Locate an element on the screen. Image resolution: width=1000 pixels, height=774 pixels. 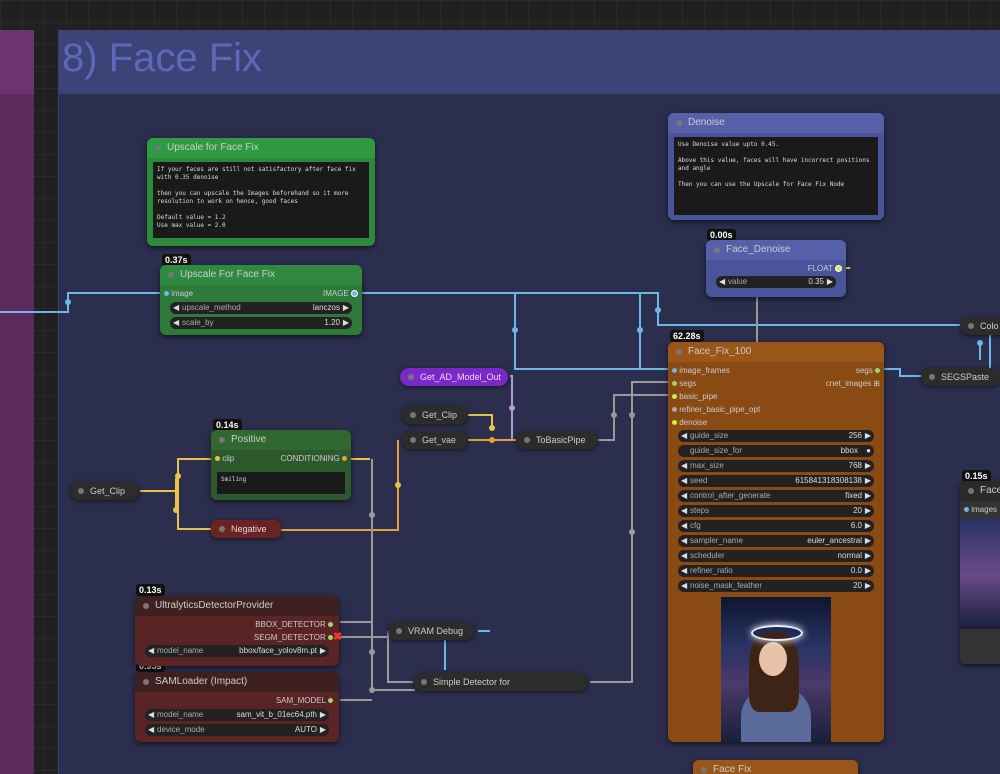
right-preview-image is located at coordinates (980, 574).